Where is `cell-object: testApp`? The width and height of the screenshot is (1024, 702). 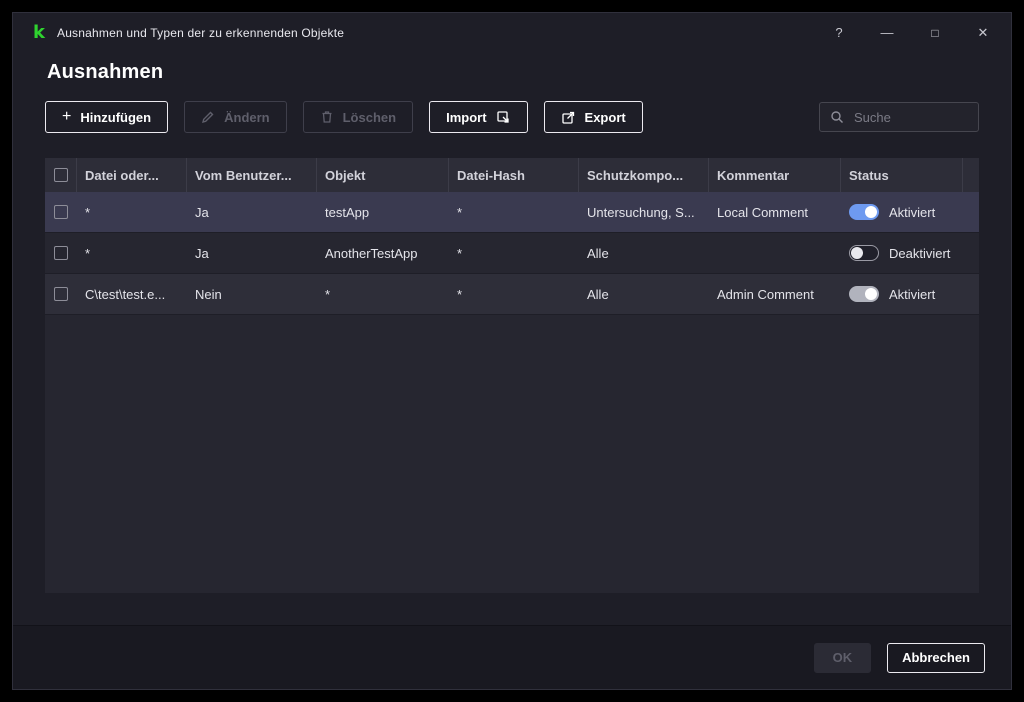 cell-object: testApp is located at coordinates (347, 212).